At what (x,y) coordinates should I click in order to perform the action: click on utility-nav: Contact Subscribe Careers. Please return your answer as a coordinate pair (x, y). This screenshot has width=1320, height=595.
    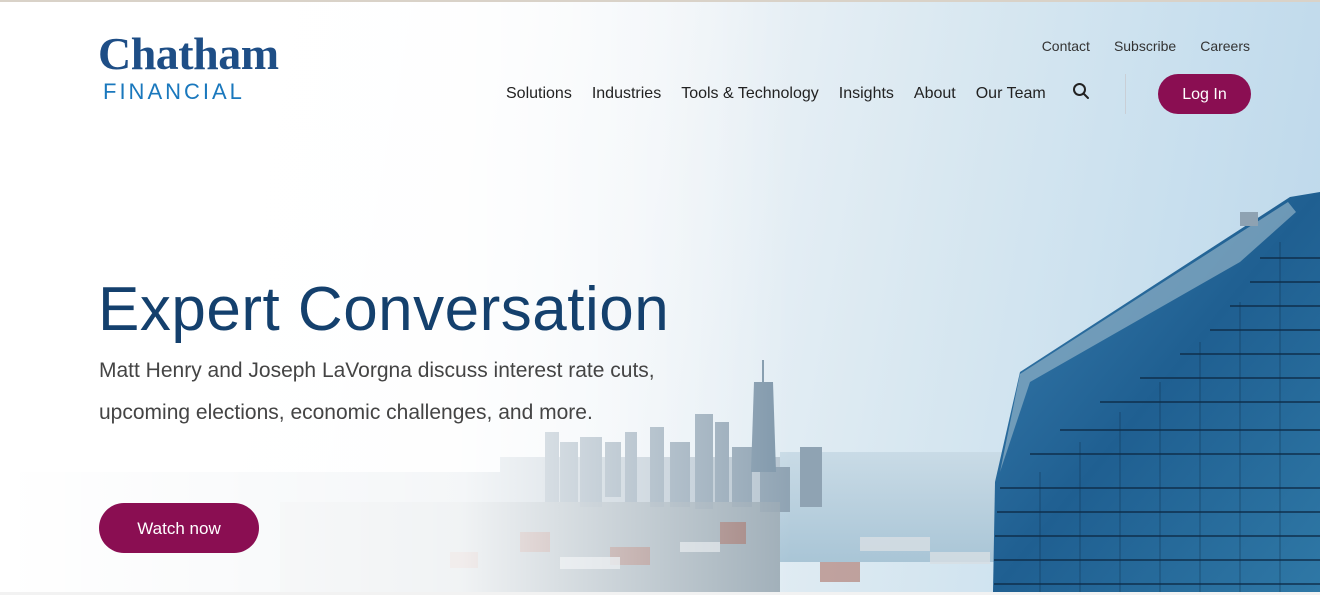
    Looking at the image, I should click on (1146, 46).